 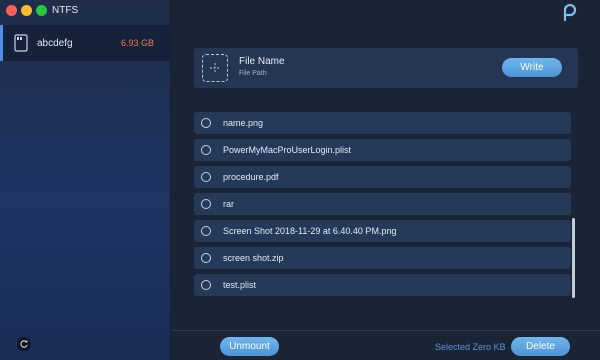 I want to click on zoom-window-button, so click(x=41, y=10).